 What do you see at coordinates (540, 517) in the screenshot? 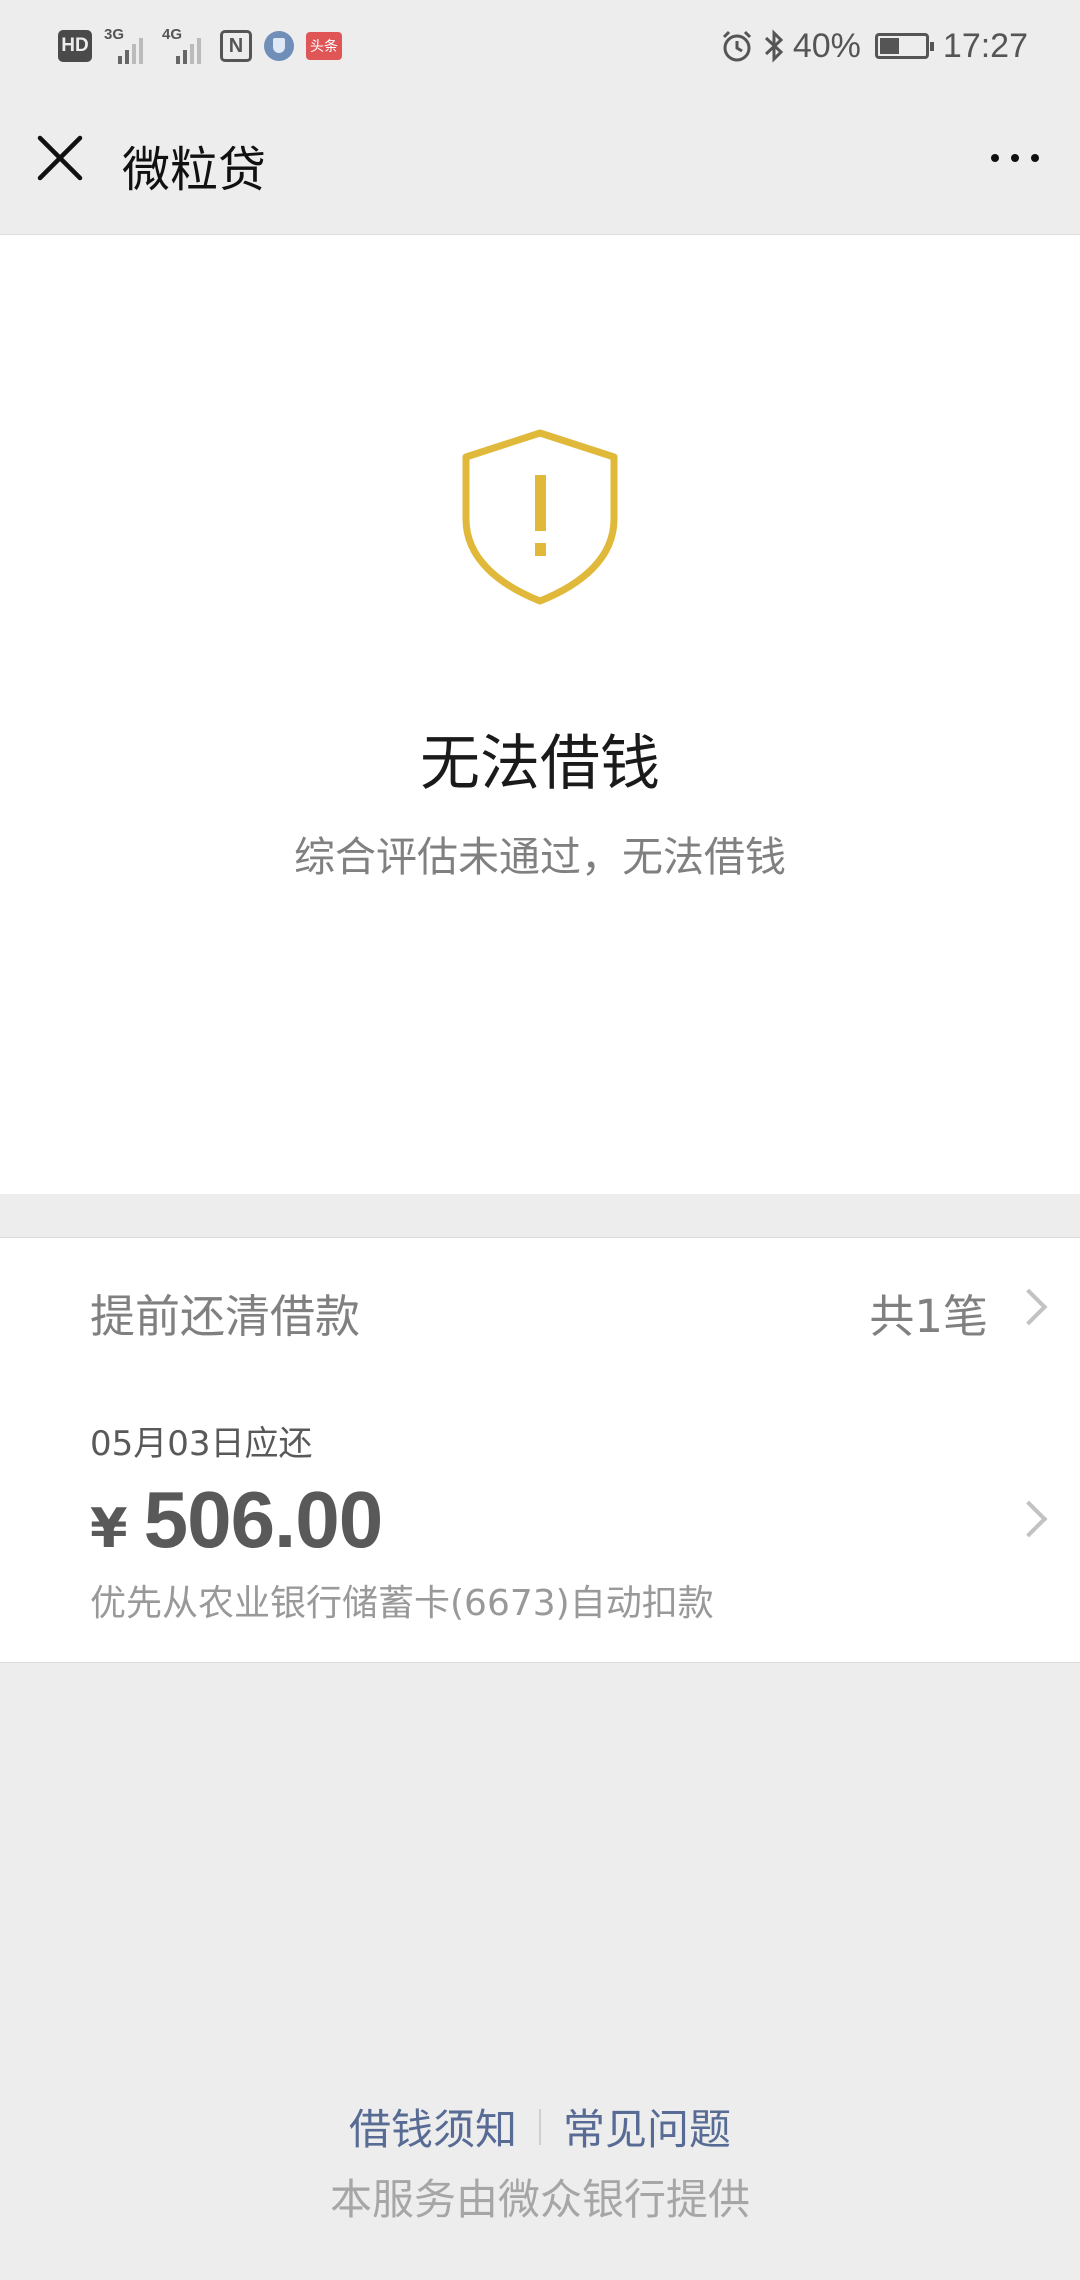
I see `warning-shield-icon` at bounding box center [540, 517].